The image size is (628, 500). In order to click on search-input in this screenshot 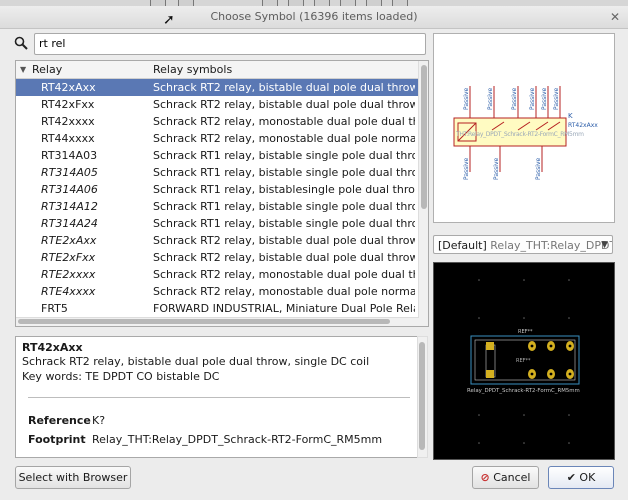, I will do `click(224, 43)`.